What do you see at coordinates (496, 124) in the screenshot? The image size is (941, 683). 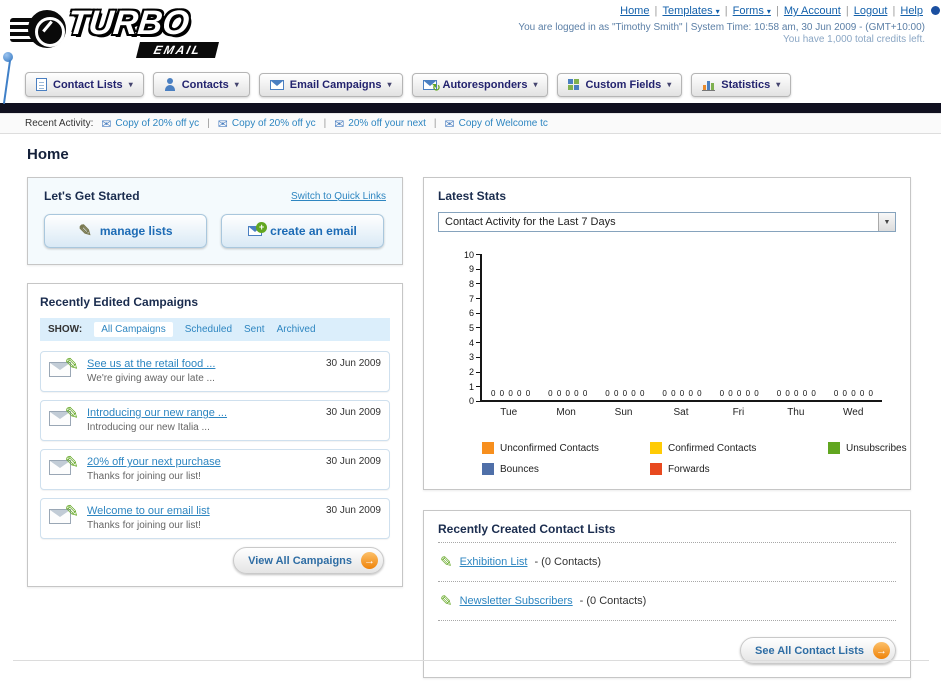 I see `recent-activity-item: ✉ Copy of Welcome tc` at bounding box center [496, 124].